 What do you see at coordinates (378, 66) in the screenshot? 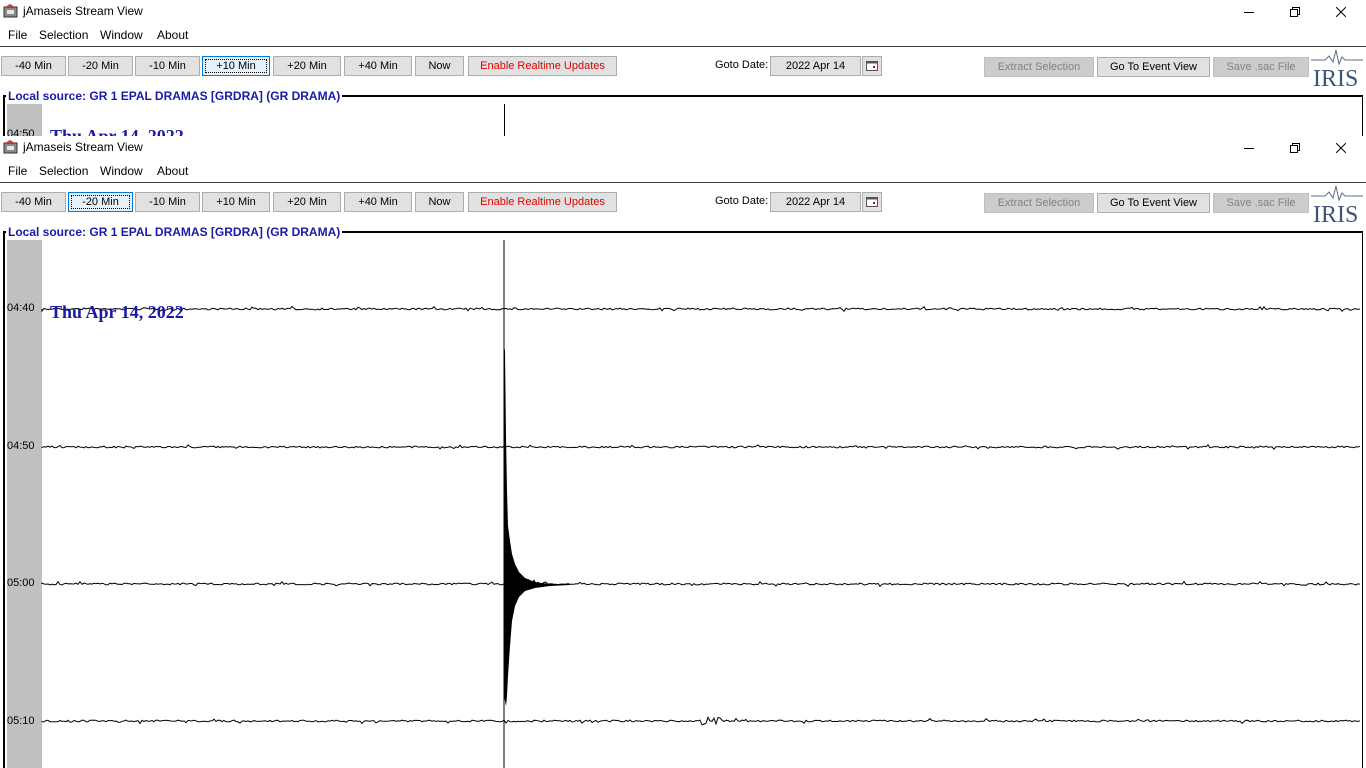
I see `plus-40-min-button: +40 Min` at bounding box center [378, 66].